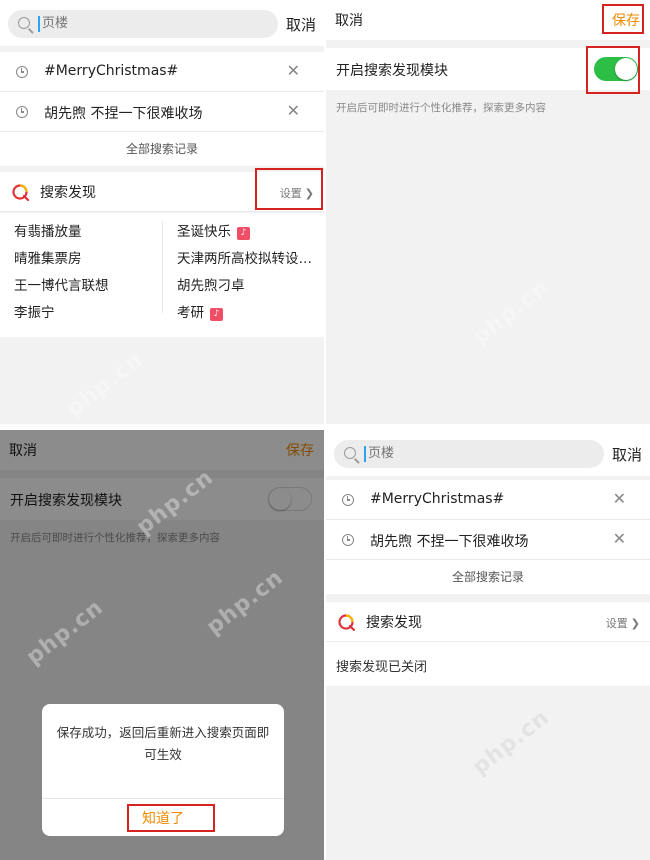 This screenshot has width=650, height=860. What do you see at coordinates (61, 232) in the screenshot?
I see `discover-item: 有翡播放量` at bounding box center [61, 232].